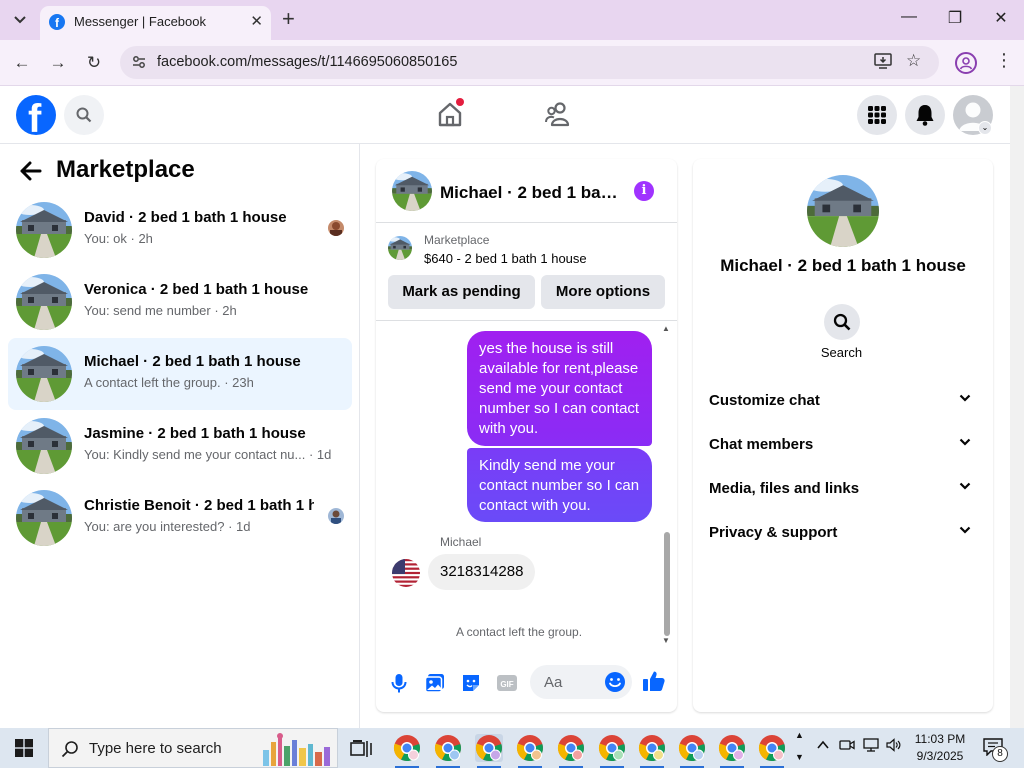 The image size is (1024, 768). I want to click on taskbar-scroll-up-icon: ▲, so click(799, 735).